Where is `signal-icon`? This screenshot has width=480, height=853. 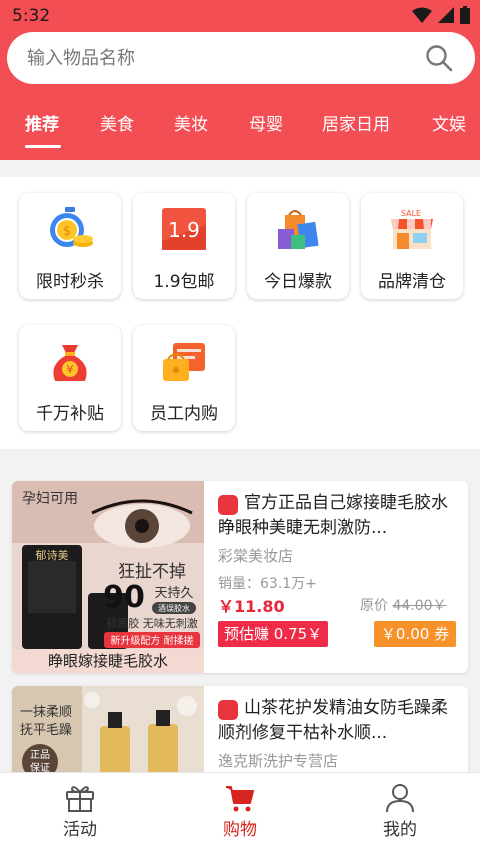 signal-icon is located at coordinates (446, 15).